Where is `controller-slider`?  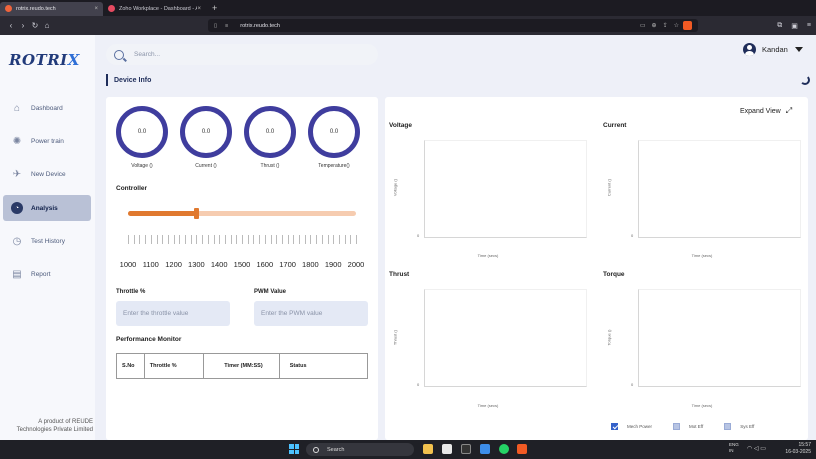
controller-slider is located at coordinates (242, 213).